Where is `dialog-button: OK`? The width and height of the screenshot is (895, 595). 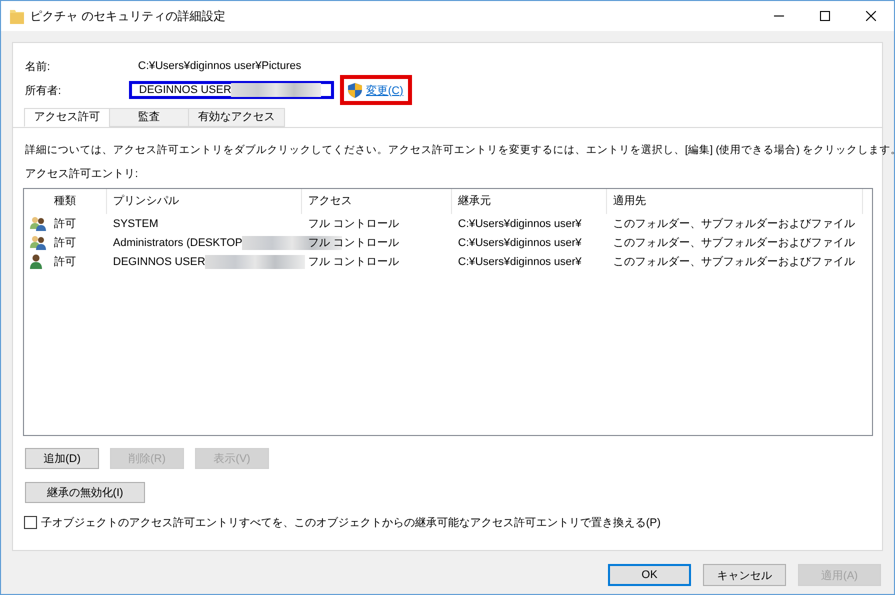 dialog-button: OK is located at coordinates (649, 575).